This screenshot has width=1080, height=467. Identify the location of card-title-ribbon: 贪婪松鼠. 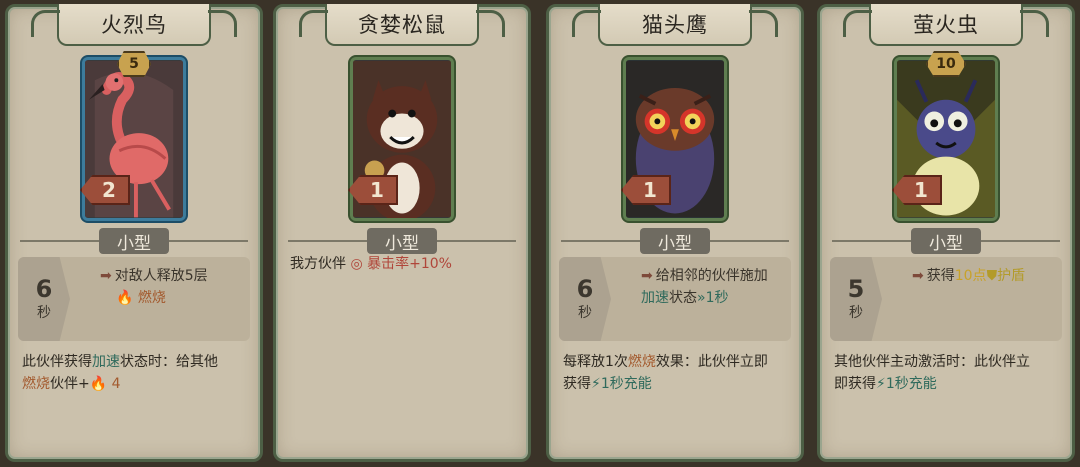
(402, 25).